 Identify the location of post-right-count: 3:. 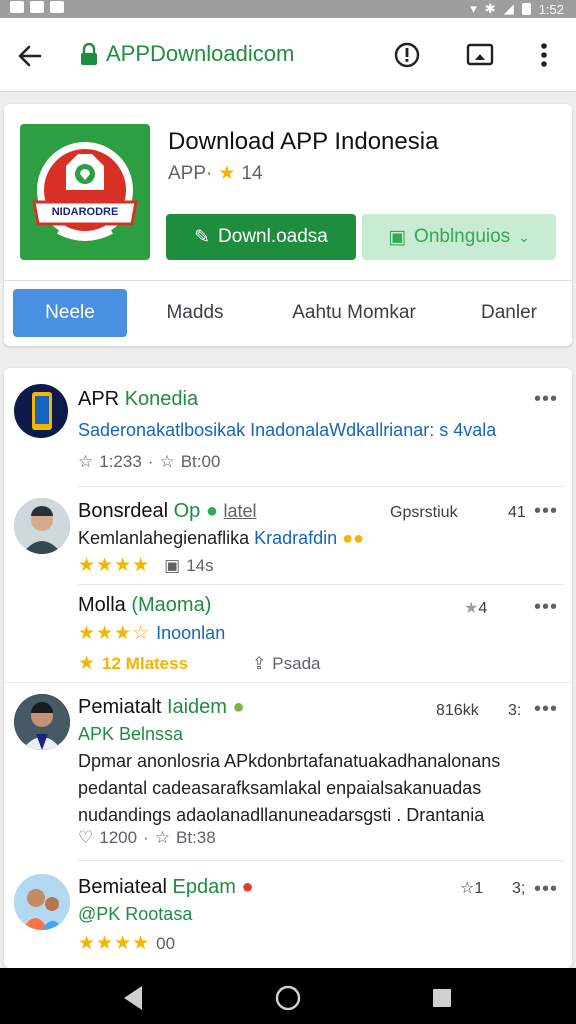
(515, 710).